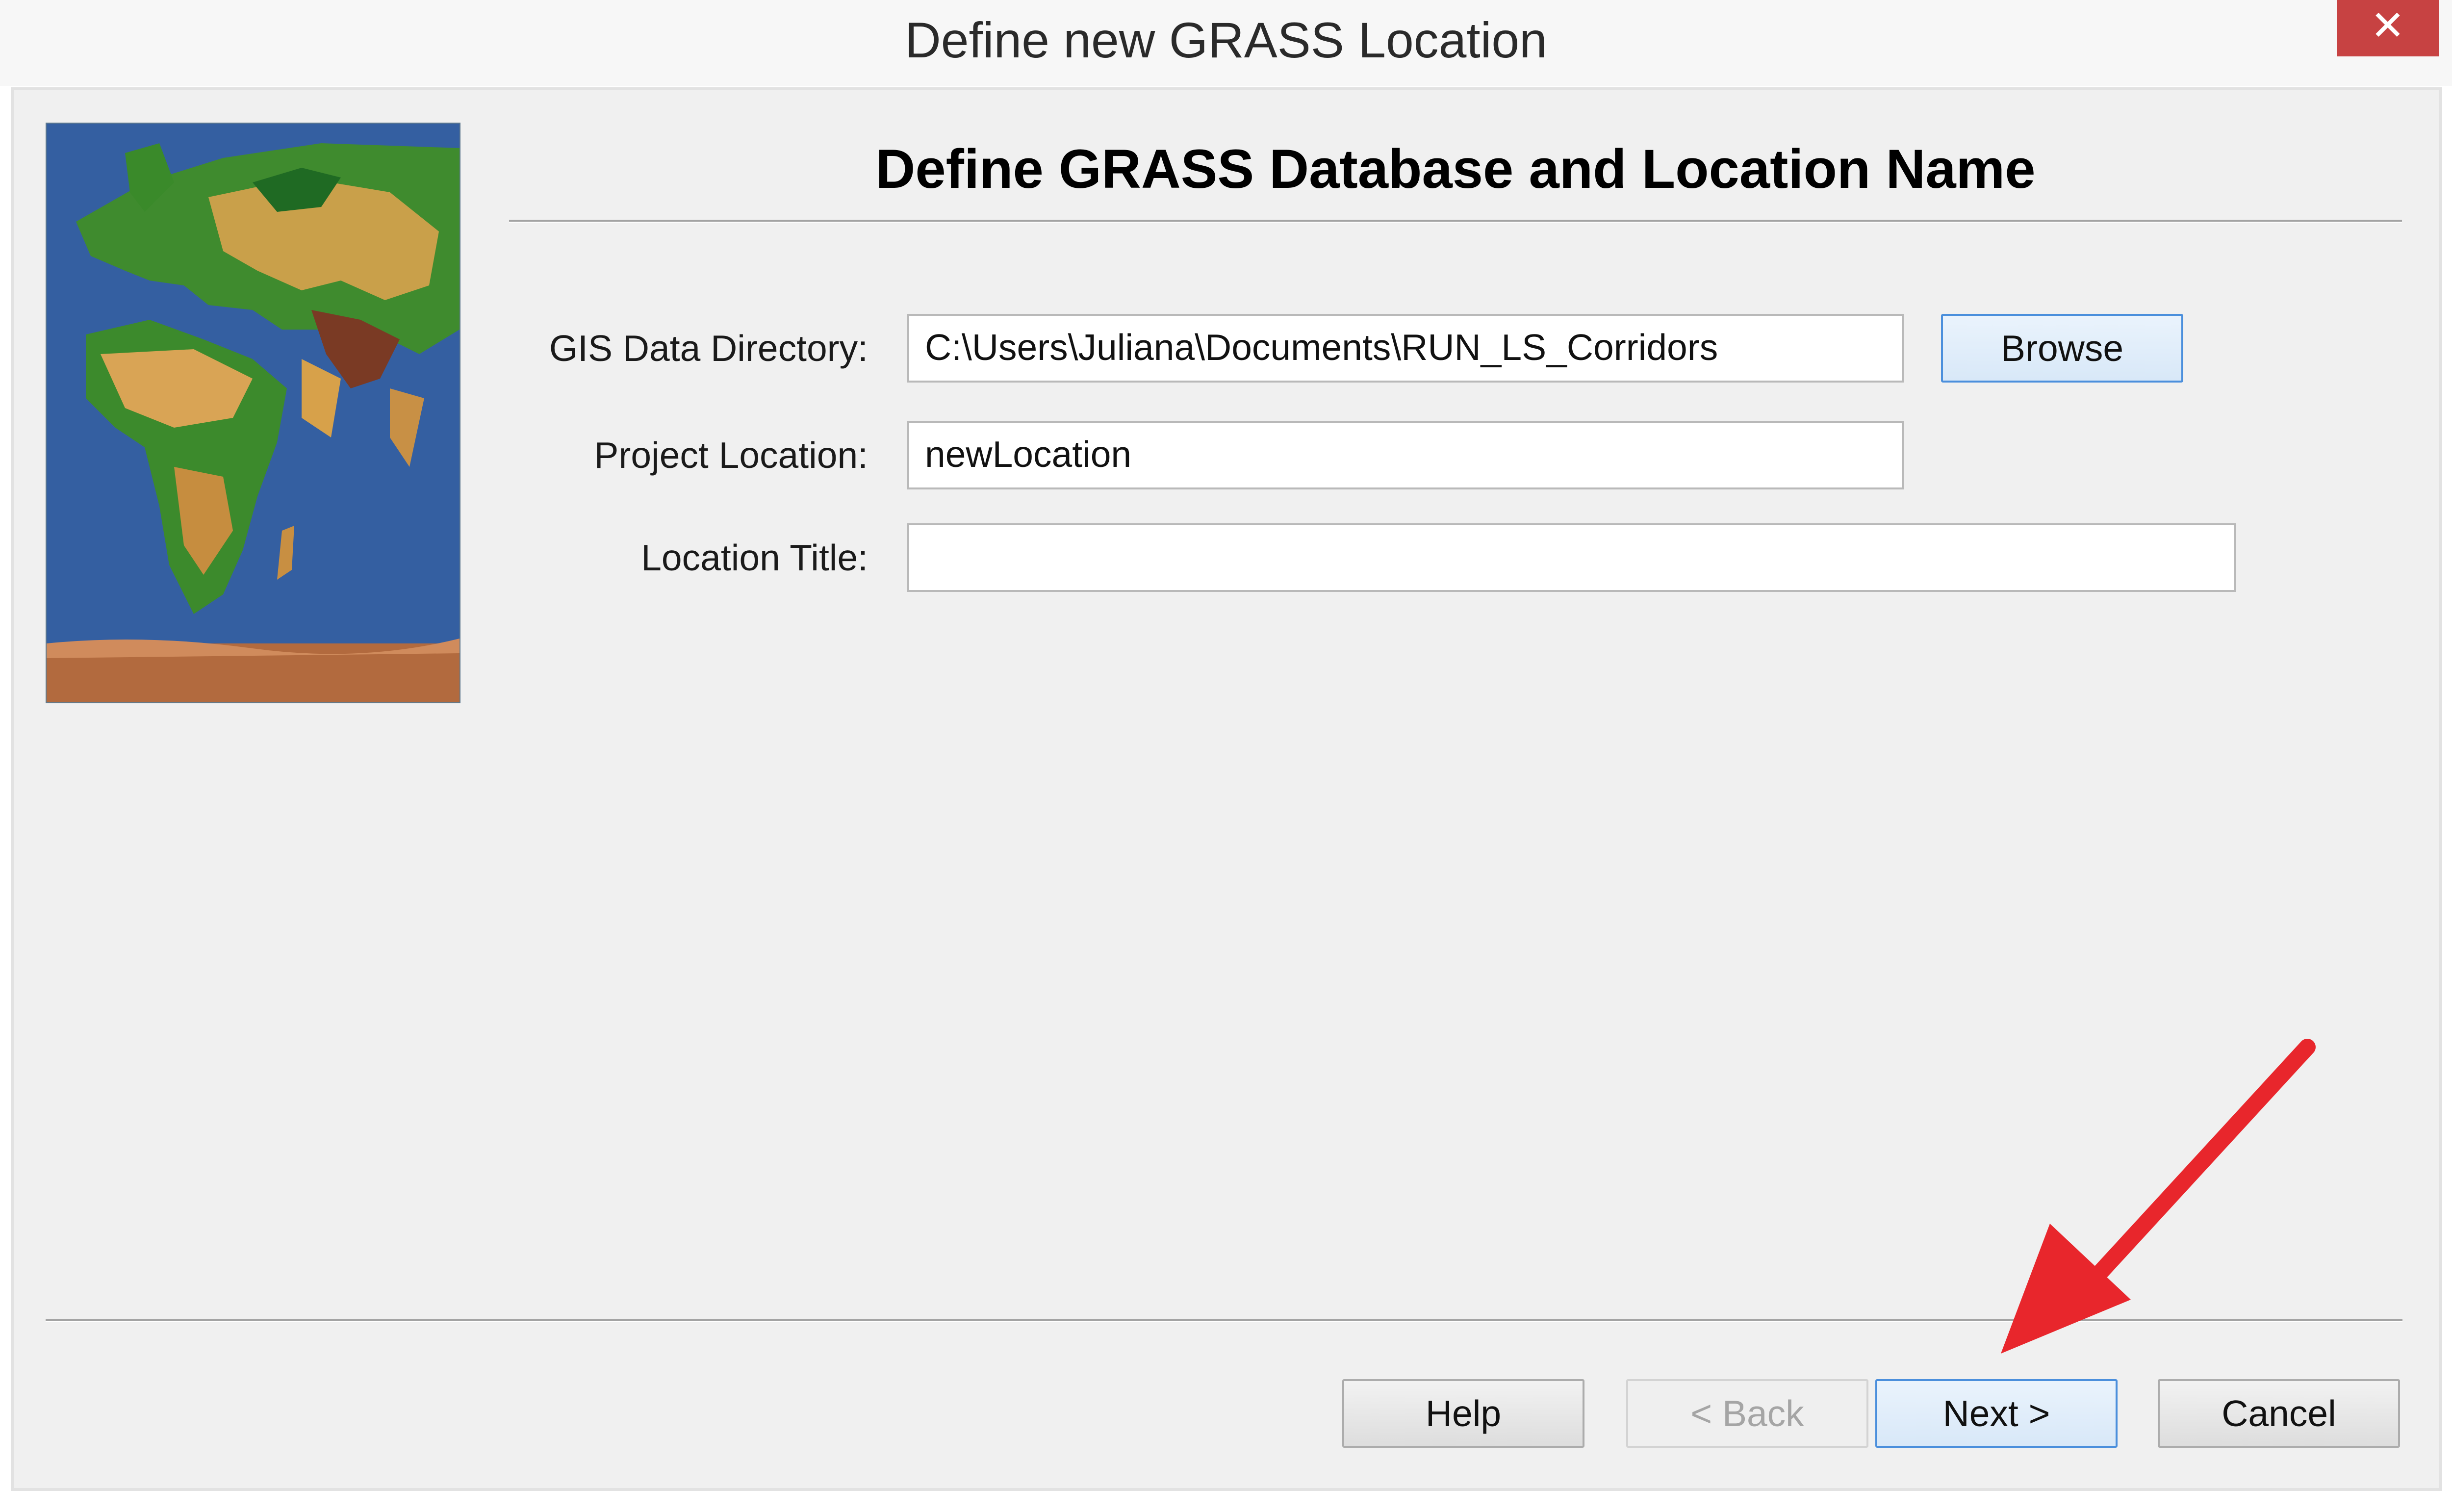  What do you see at coordinates (2158, 1196) in the screenshot?
I see `annotation-arrow-icon` at bounding box center [2158, 1196].